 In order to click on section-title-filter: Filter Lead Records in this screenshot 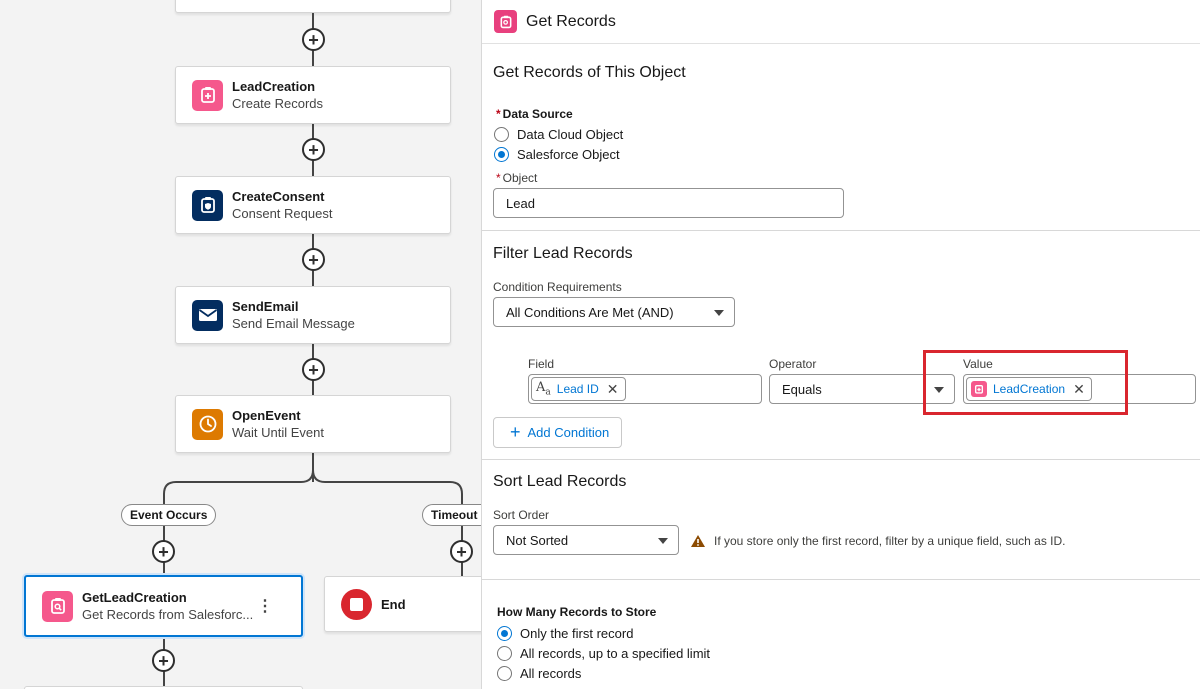, I will do `click(563, 253)`.